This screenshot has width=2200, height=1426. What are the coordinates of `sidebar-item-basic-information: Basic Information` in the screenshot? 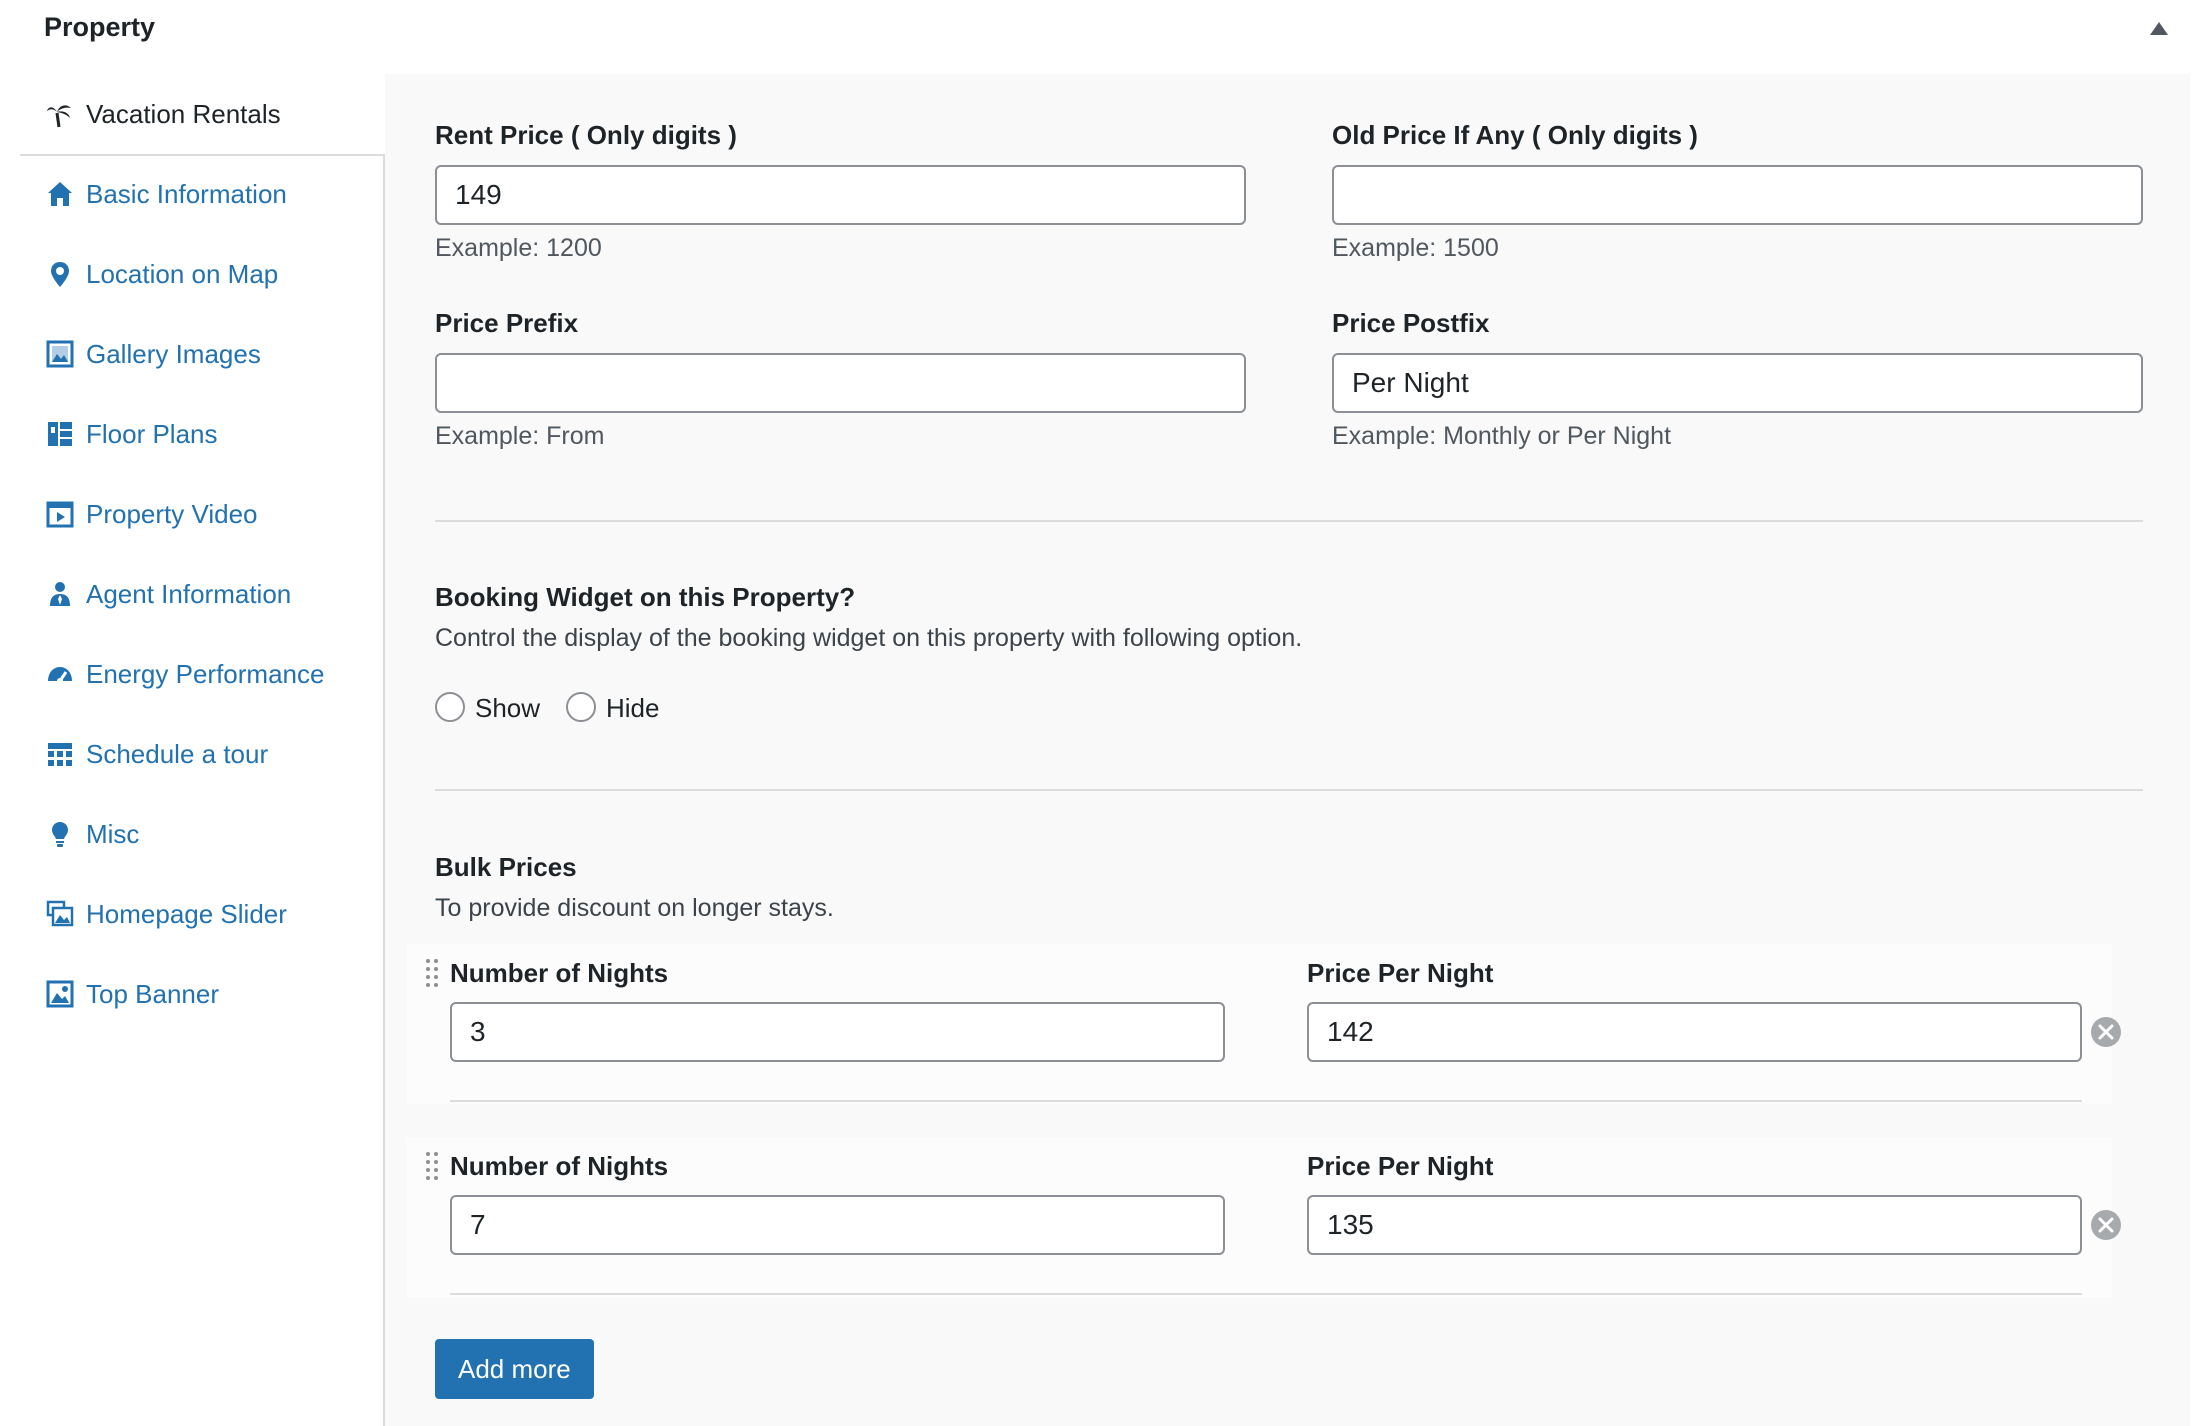 It's located at (201, 194).